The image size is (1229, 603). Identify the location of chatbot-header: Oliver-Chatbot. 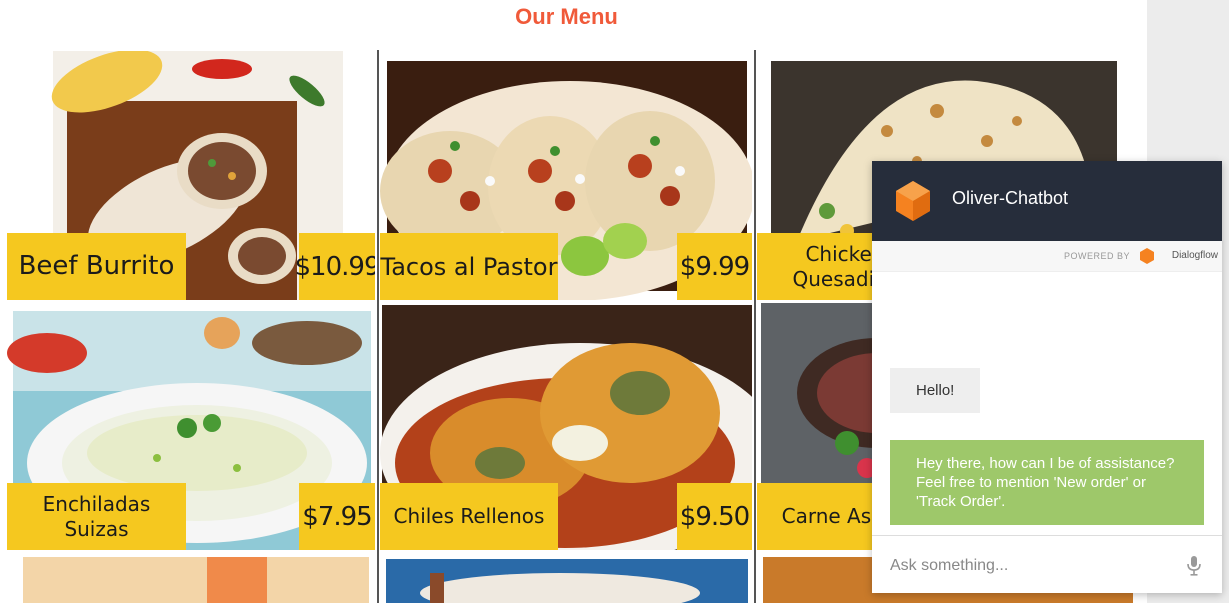
(1047, 201).